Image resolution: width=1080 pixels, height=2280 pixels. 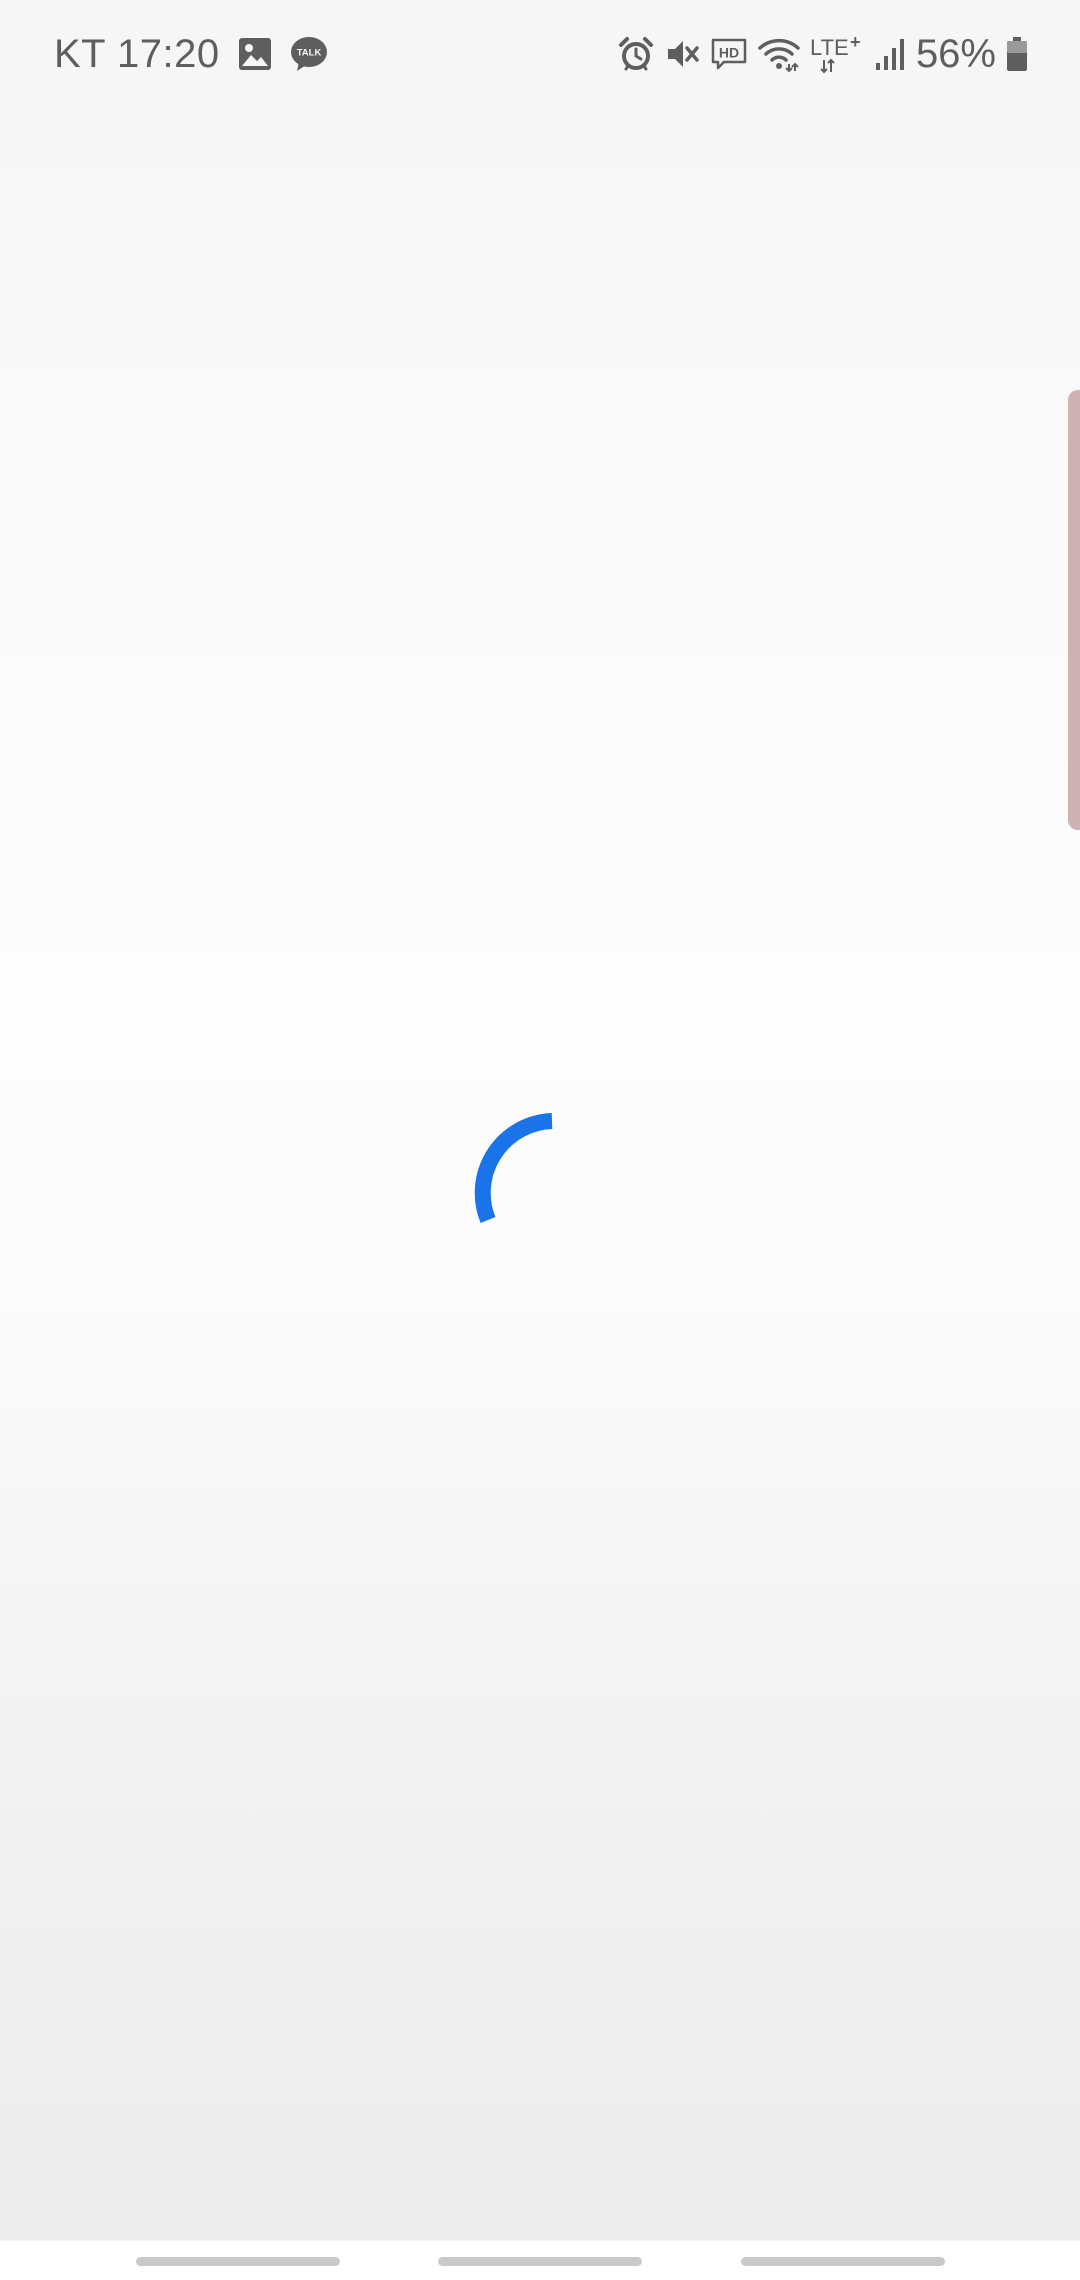 What do you see at coordinates (855, 43) in the screenshot?
I see `lte-plus-label: +` at bounding box center [855, 43].